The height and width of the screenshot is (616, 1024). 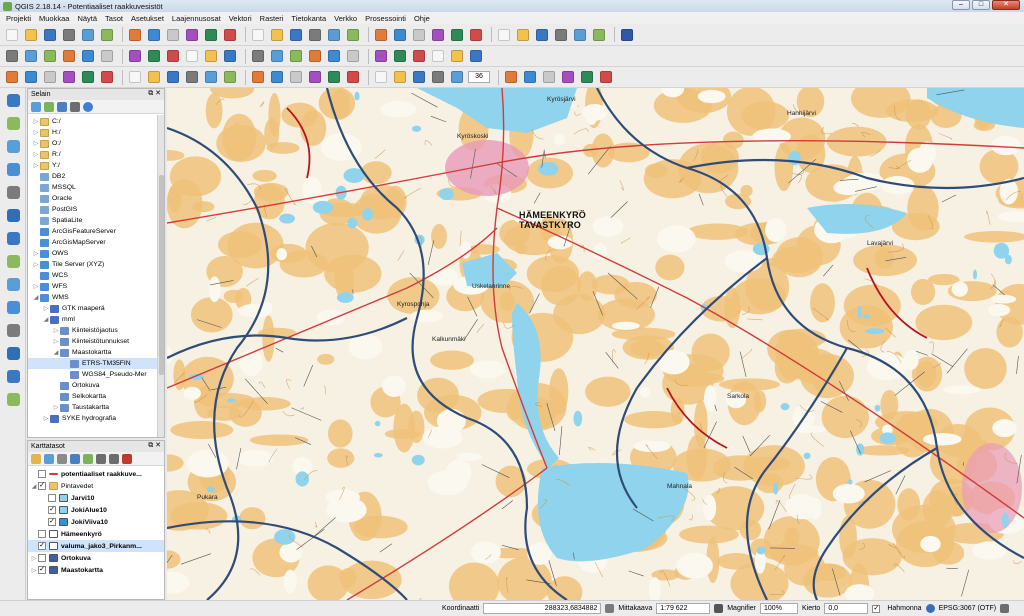 I want to click on current-edits-button, so click(x=12, y=56).